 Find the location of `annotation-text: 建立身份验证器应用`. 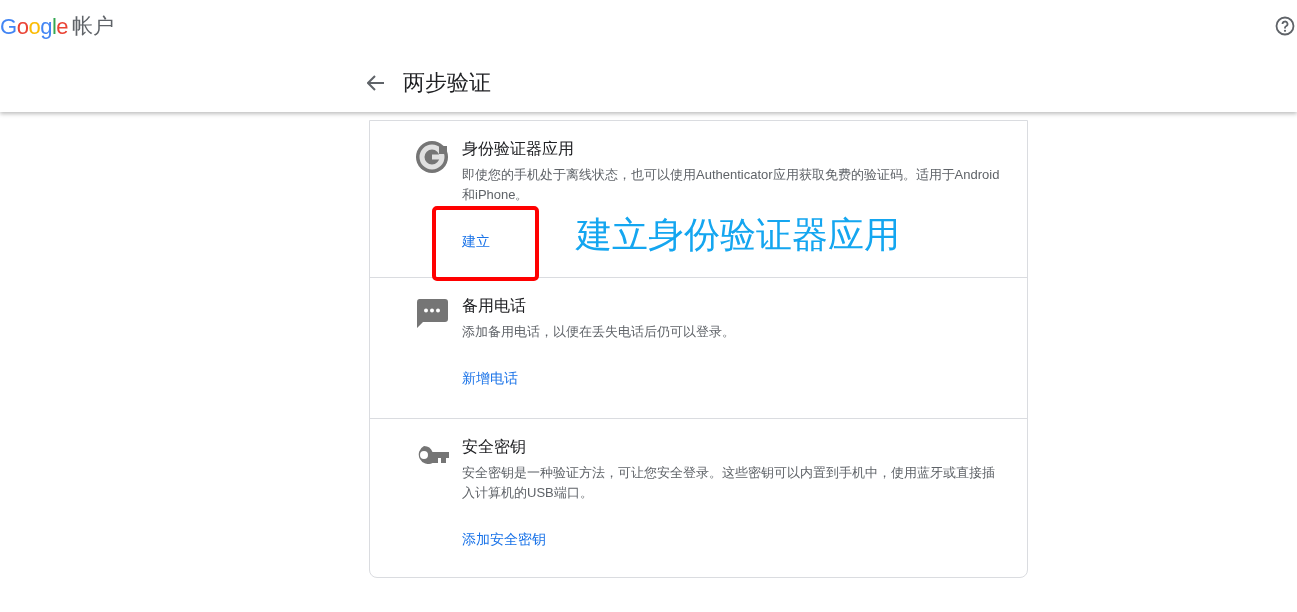

annotation-text: 建立身份验证器应用 is located at coordinates (738, 235).